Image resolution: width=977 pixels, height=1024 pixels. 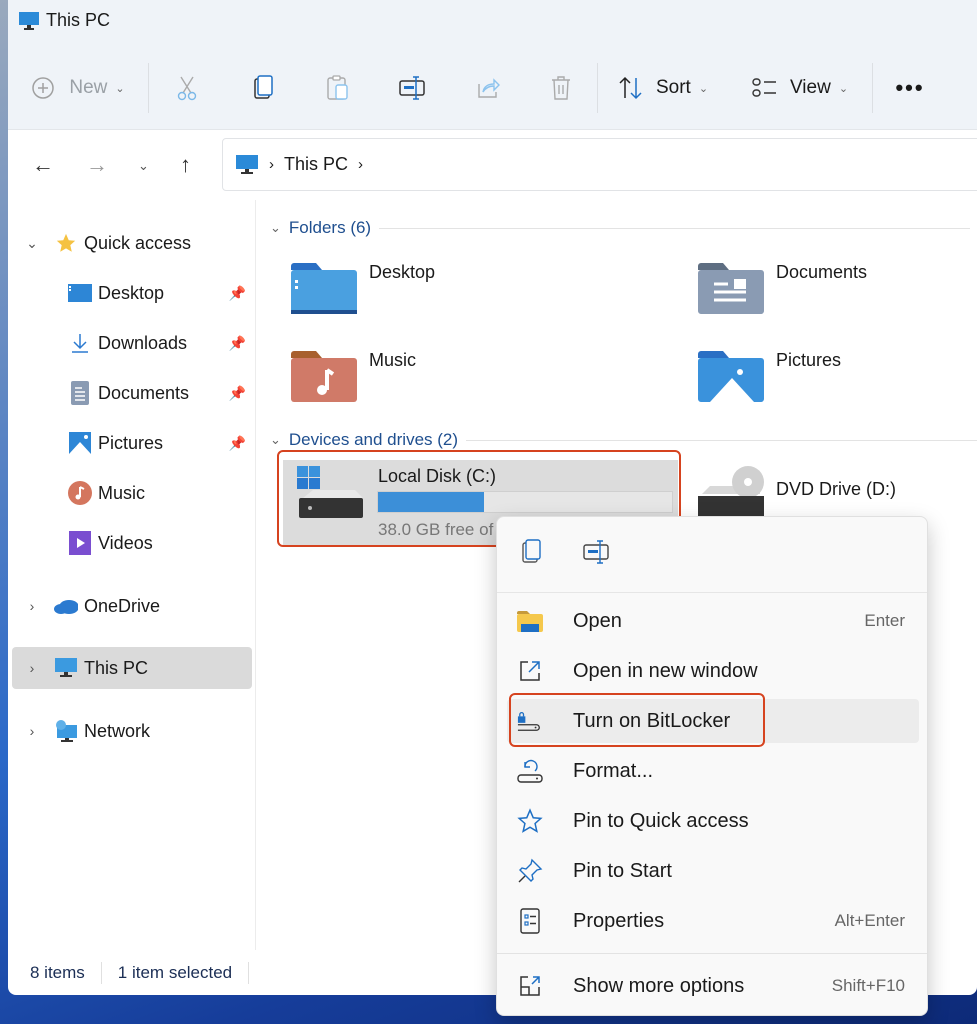 I want to click on folder-documents: Documents, so click(x=782, y=288).